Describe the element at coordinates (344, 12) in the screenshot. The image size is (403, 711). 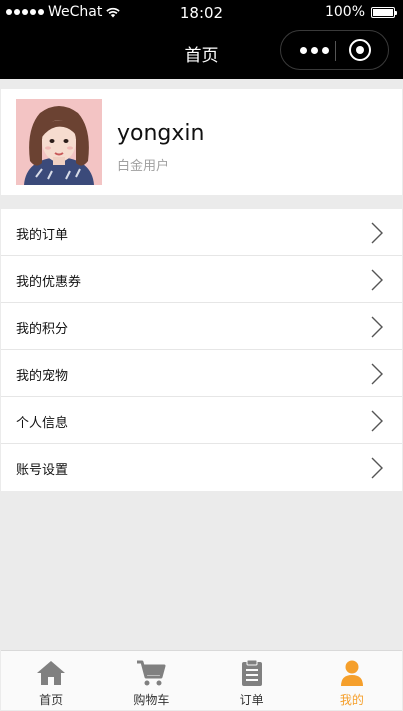
I see `battery-percent: 100%` at that location.